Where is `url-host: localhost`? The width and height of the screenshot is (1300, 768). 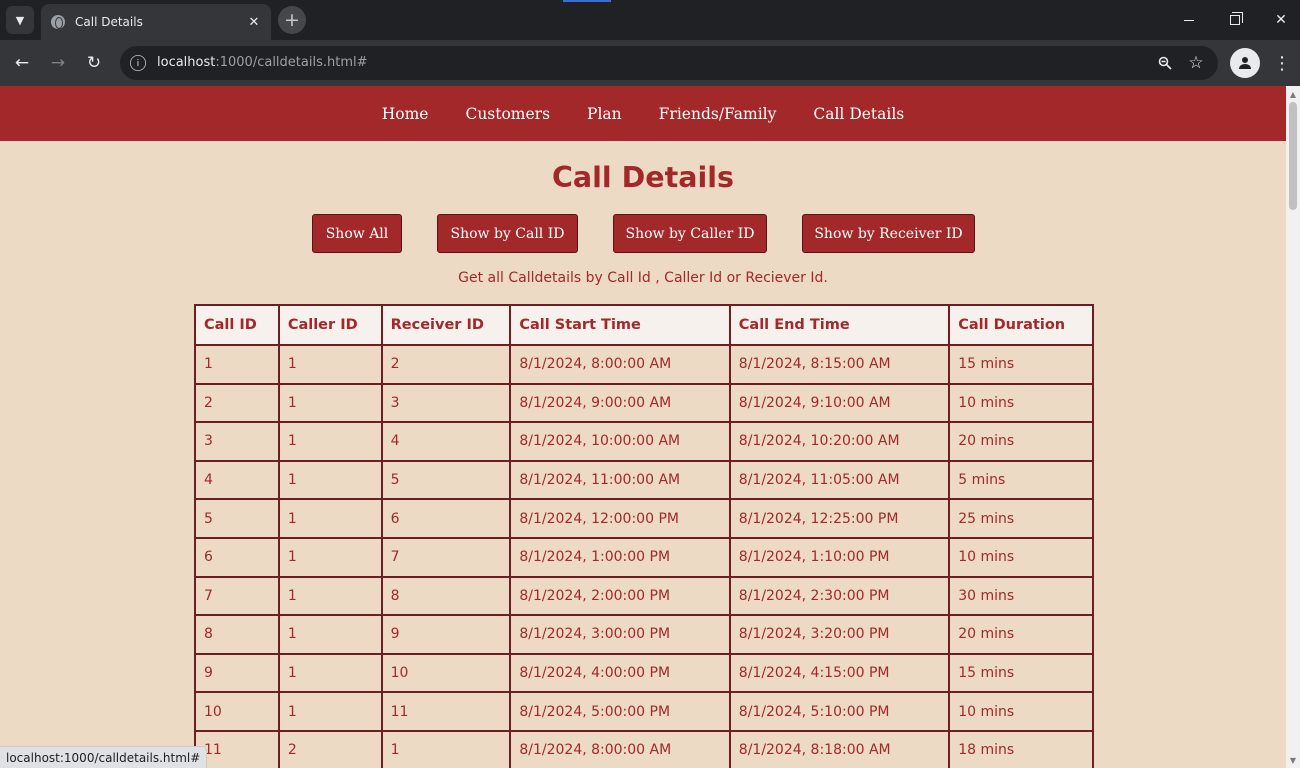 url-host: localhost is located at coordinates (186, 62).